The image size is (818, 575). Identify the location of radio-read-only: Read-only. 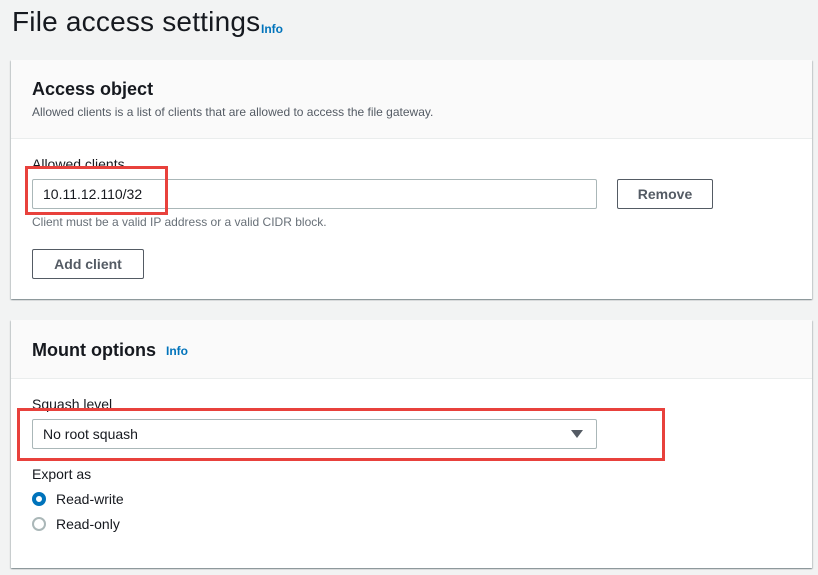
(76, 524).